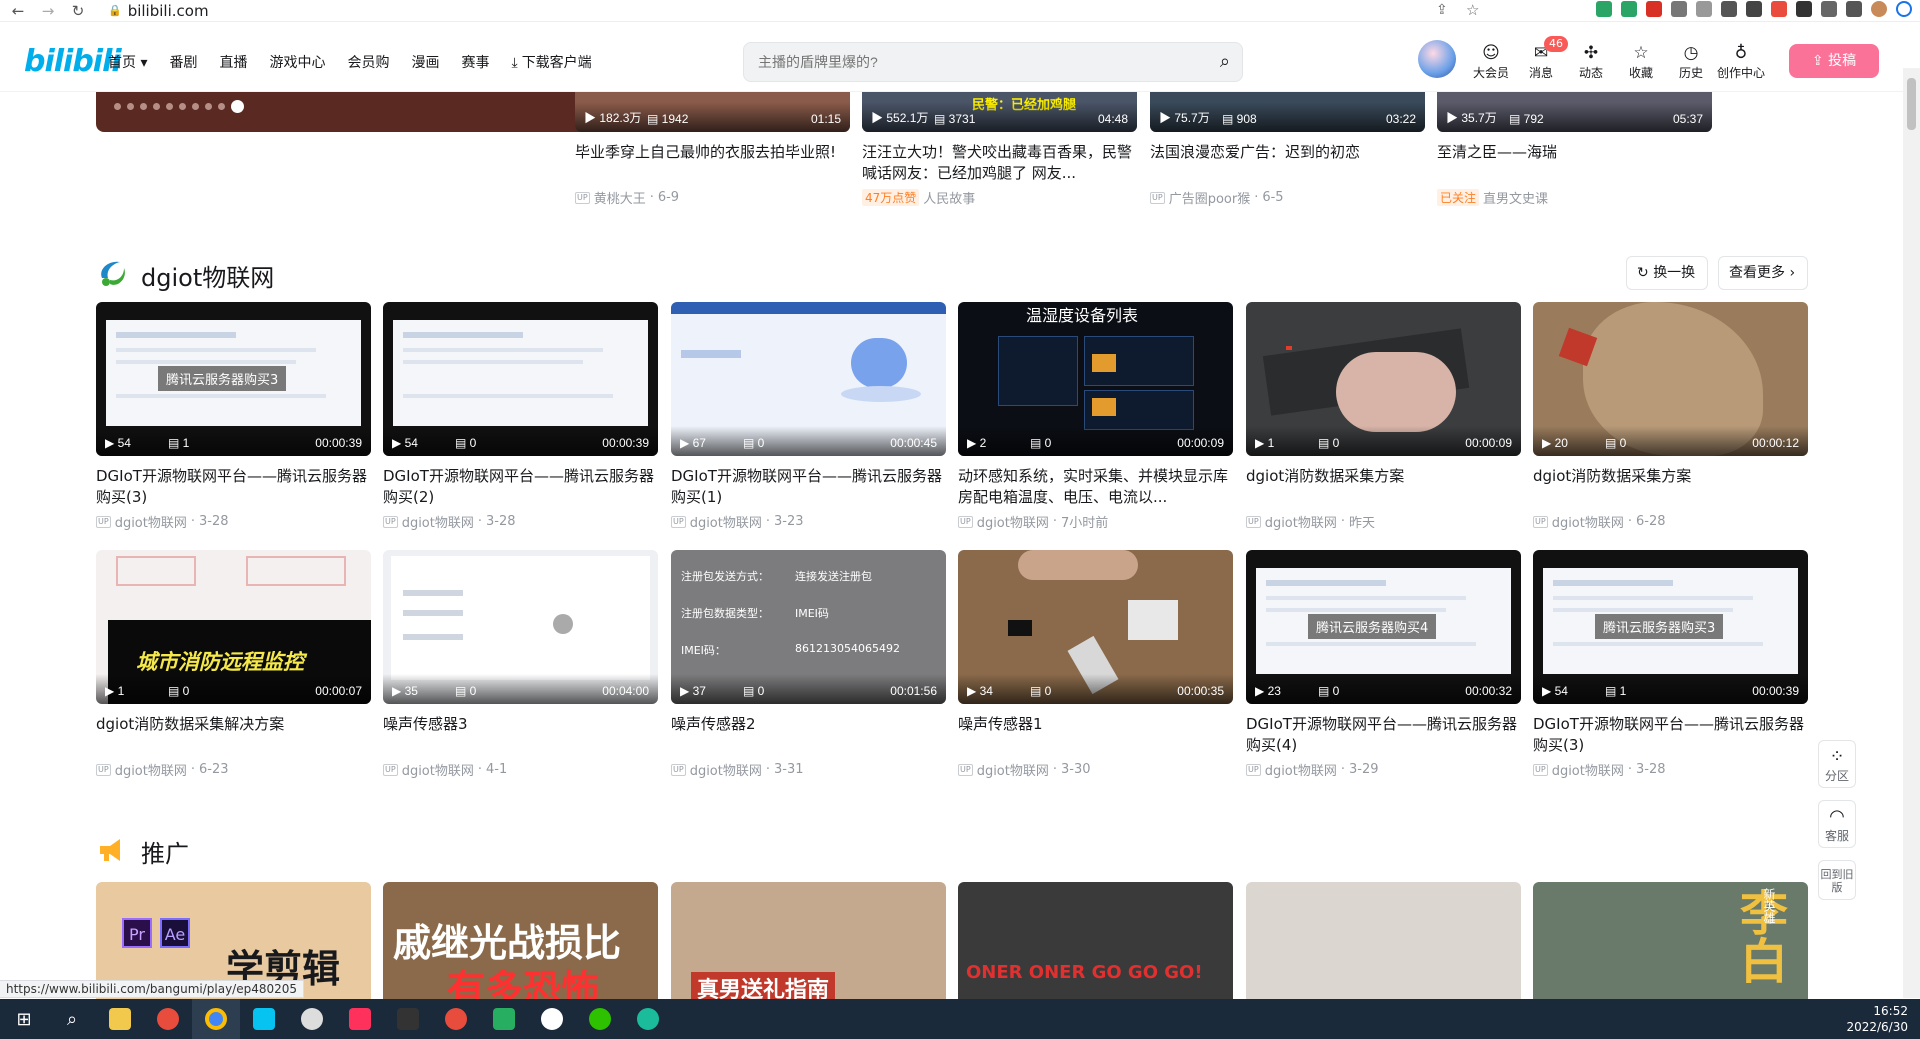  I want to click on video-thumbnail: ▶ 35 ▤ 0 00:04:00, so click(520, 627).